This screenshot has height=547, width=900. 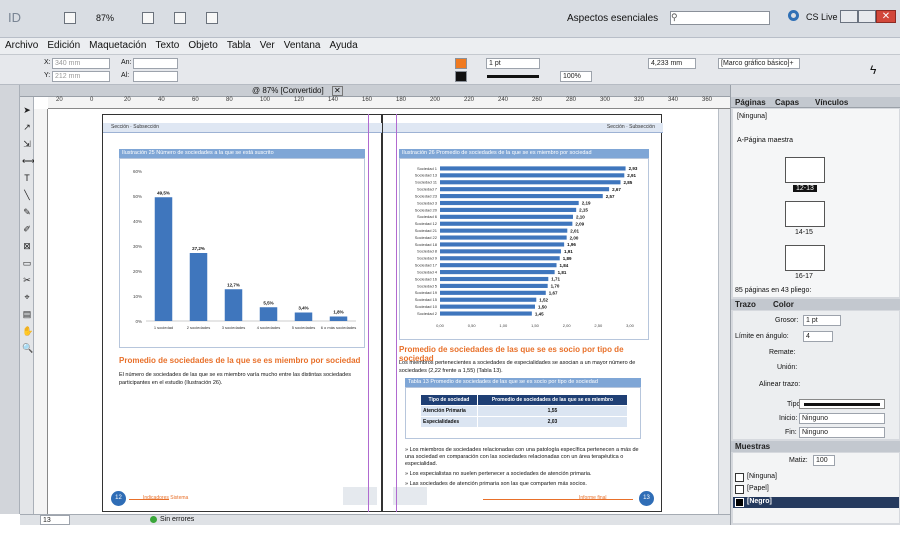 I want to click on end-select: Ninguno, so click(x=842, y=432).